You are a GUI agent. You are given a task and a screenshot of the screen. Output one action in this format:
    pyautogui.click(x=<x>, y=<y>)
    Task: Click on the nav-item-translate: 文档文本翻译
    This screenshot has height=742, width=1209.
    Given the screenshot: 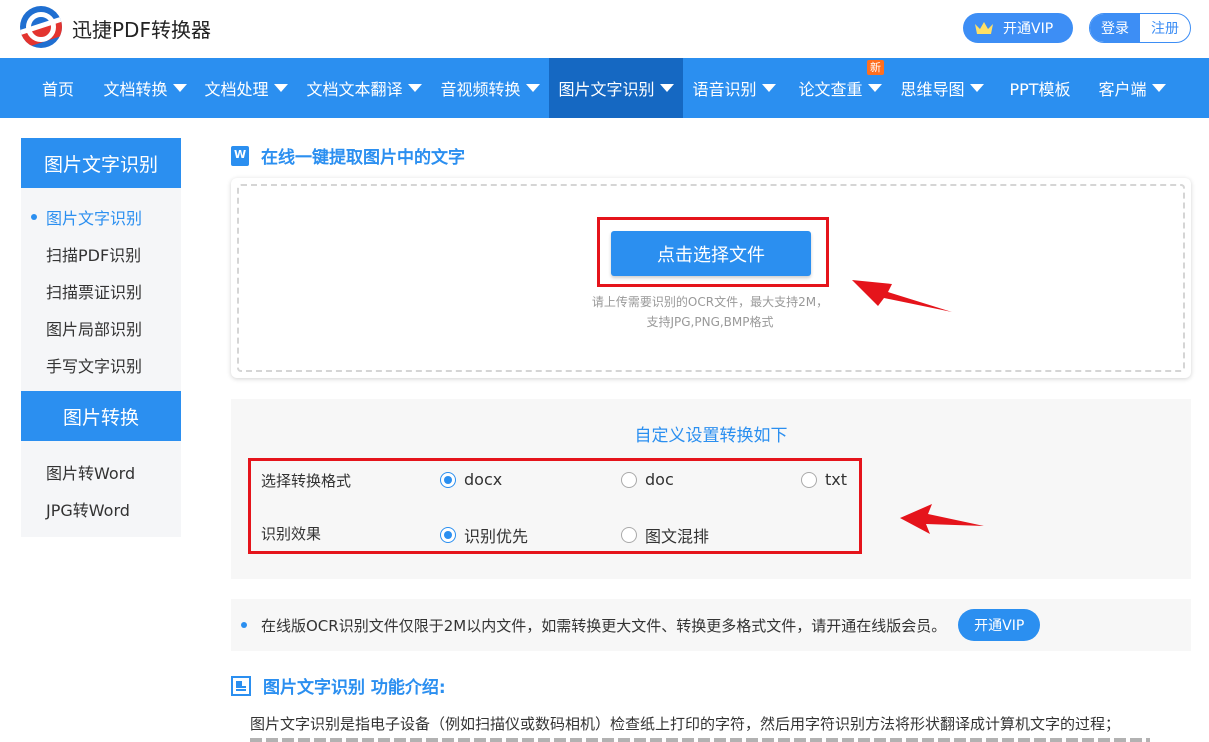 What is the action you would take?
    pyautogui.click(x=364, y=88)
    